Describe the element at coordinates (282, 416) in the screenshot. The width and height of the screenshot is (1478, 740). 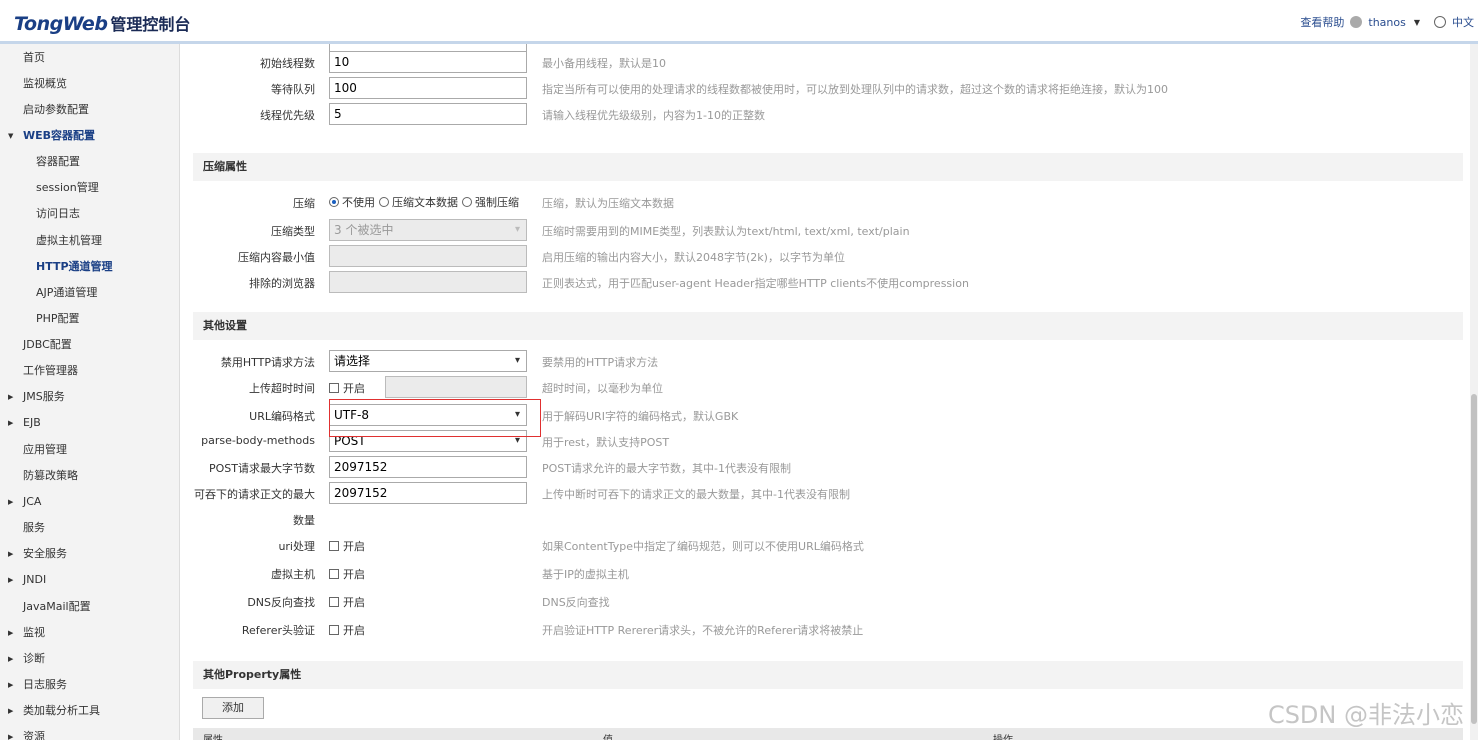
I see `label-url-encoding: URL编码格式` at that location.